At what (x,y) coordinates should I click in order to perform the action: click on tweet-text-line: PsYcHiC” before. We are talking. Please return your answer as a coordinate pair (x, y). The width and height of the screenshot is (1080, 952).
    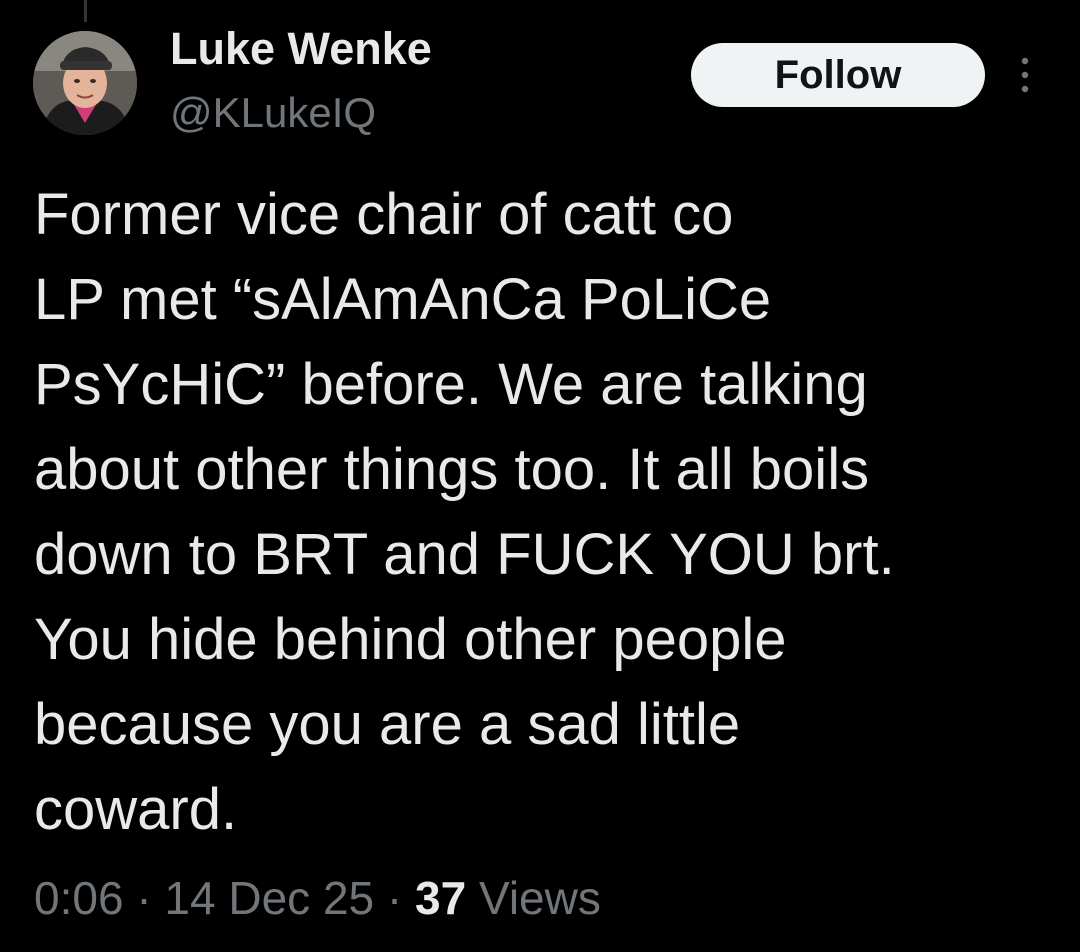
    Looking at the image, I should click on (451, 384).